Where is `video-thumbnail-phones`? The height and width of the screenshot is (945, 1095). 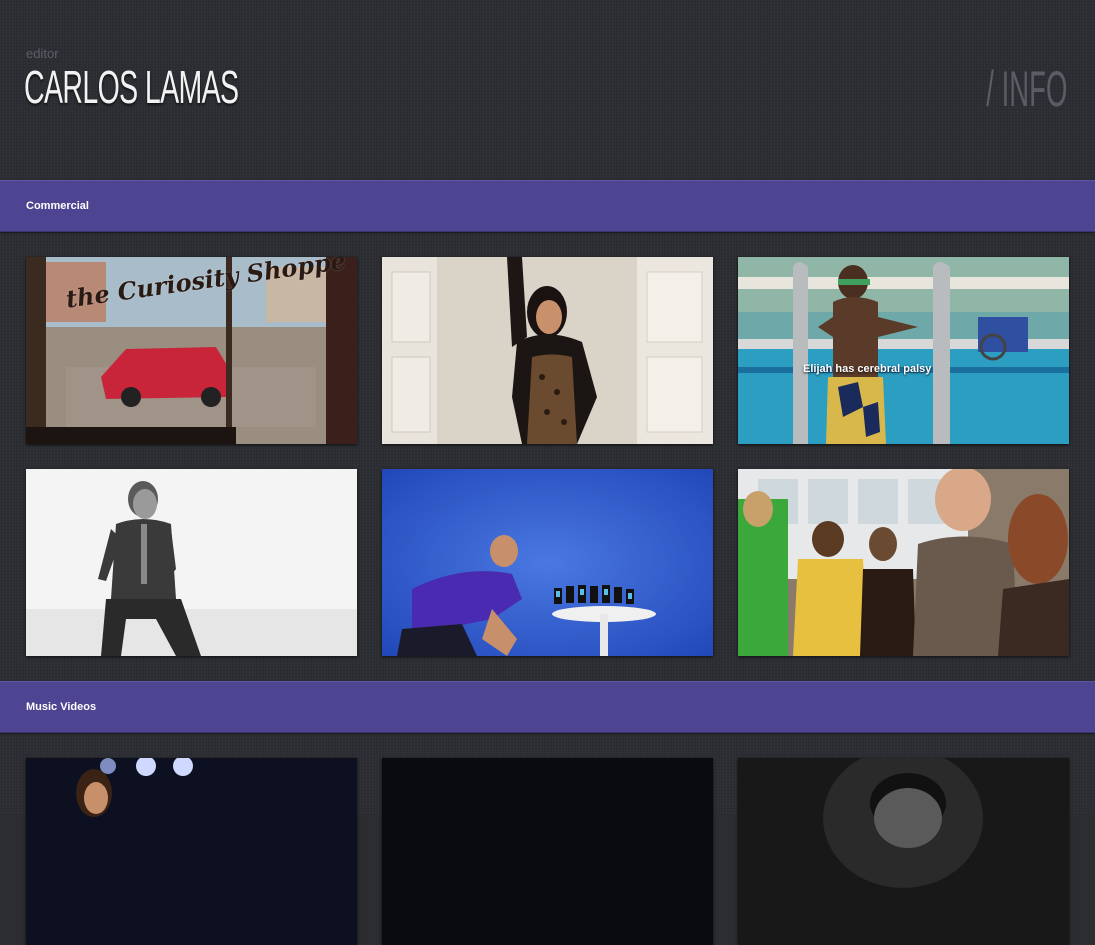
video-thumbnail-phones is located at coordinates (547, 562).